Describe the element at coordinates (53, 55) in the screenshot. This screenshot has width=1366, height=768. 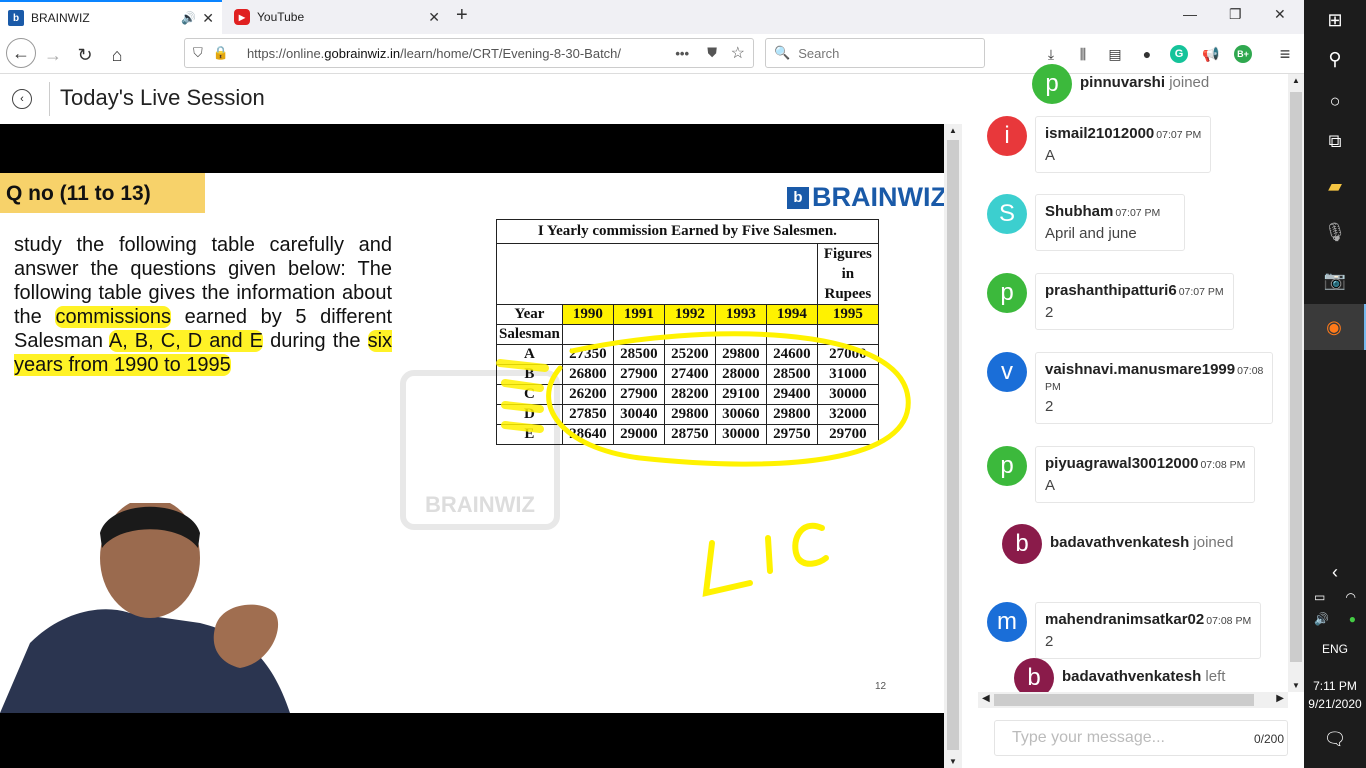
I see `forward-button: →` at that location.